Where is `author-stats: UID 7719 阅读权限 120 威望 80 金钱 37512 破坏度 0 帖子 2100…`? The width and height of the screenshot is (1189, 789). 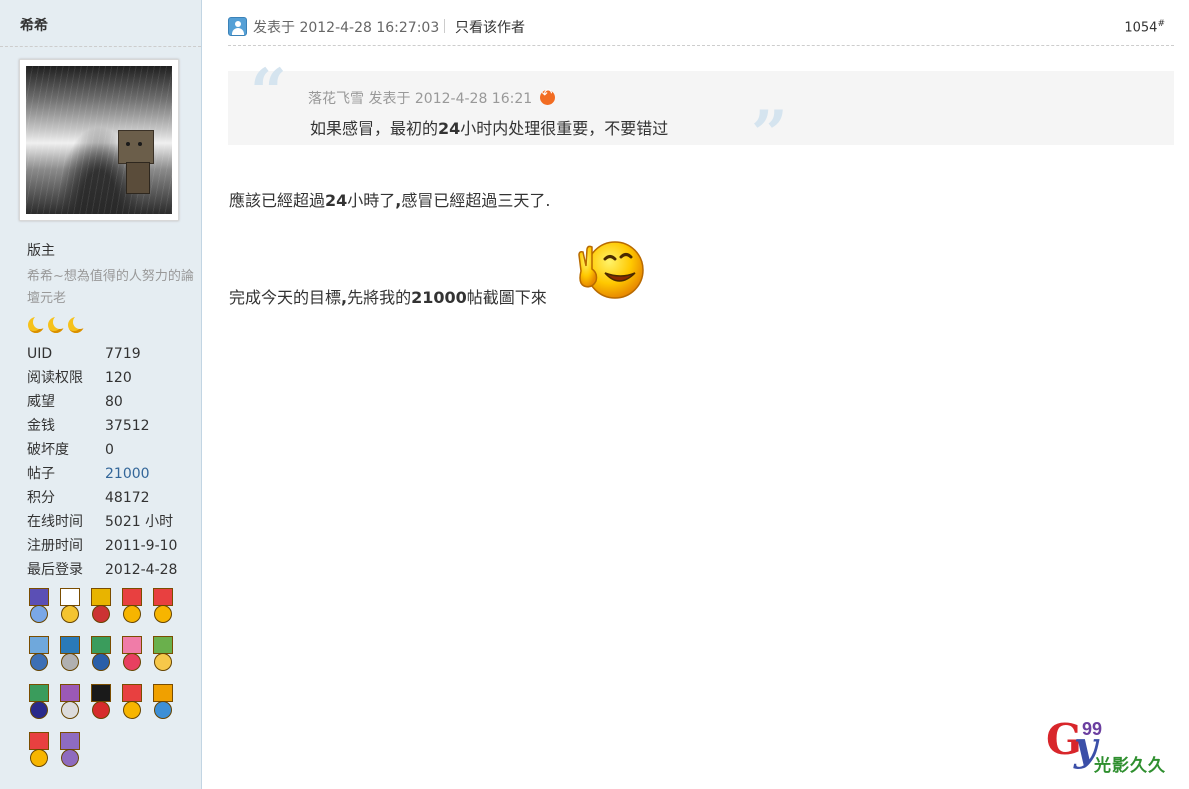 author-stats: UID 7719 阅读权限 120 威望 80 金钱 37512 破坏度 0 帖子 2100… is located at coordinates (102, 462).